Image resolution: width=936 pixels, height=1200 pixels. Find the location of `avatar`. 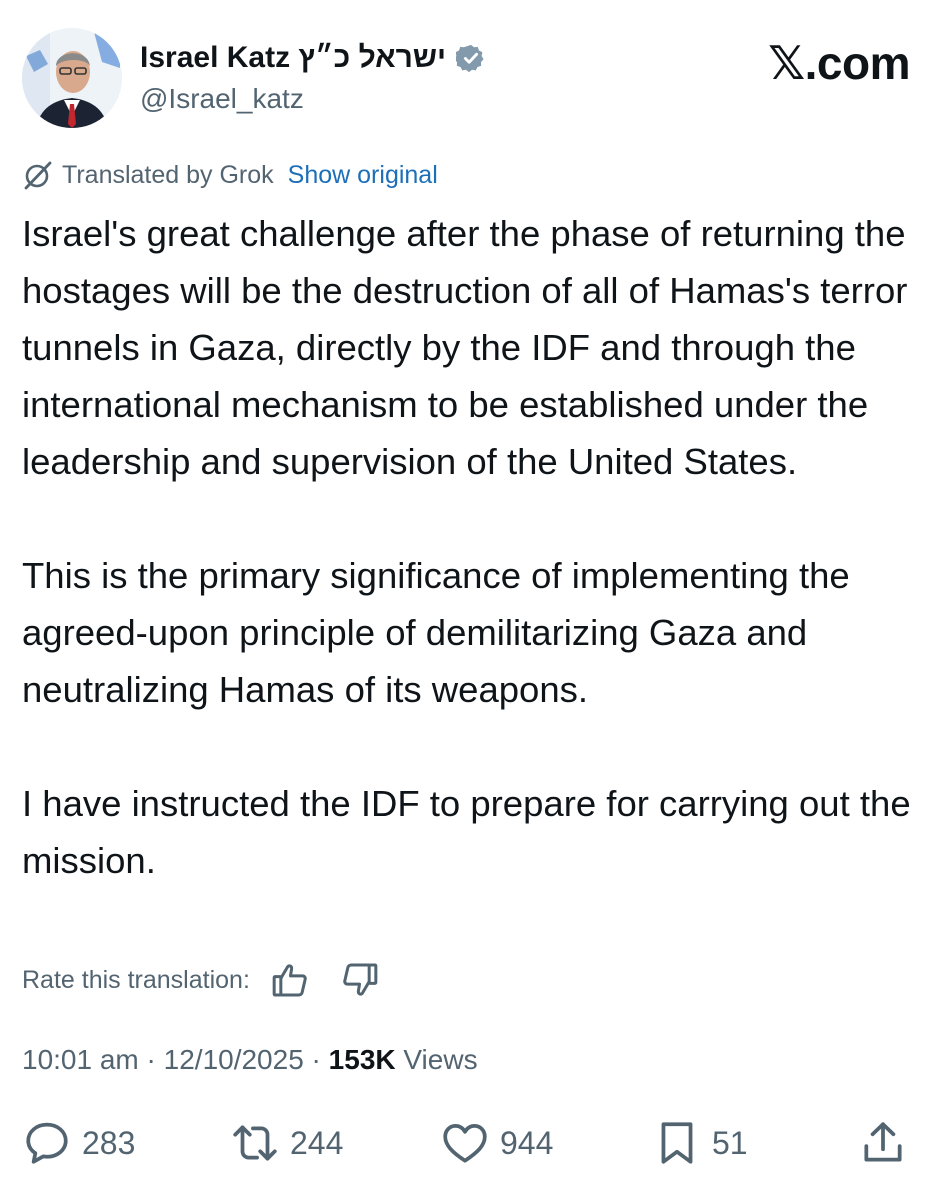

avatar is located at coordinates (72, 78).